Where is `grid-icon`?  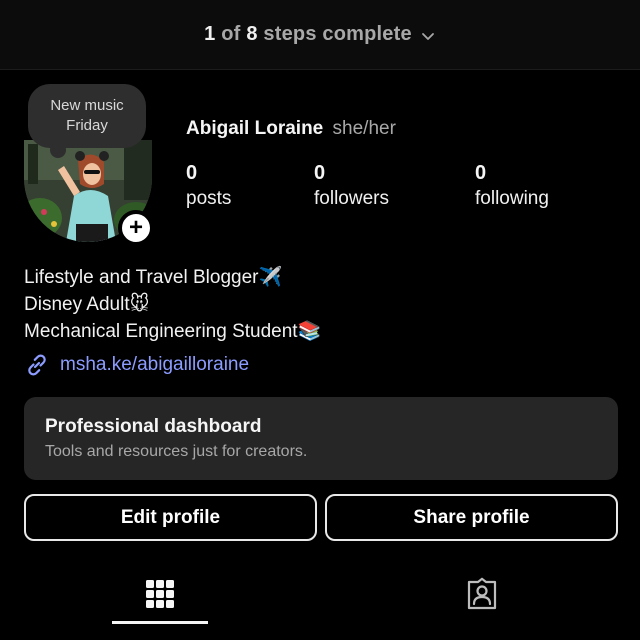 grid-icon is located at coordinates (160, 594).